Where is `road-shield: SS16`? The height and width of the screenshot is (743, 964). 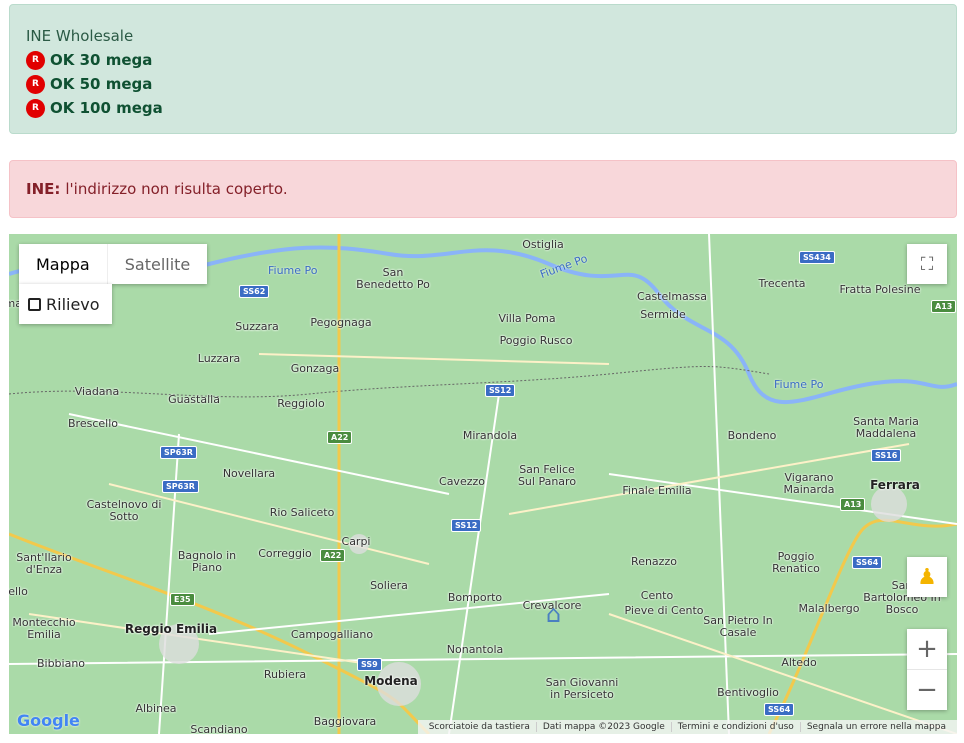
road-shield: SS16 is located at coordinates (886, 455).